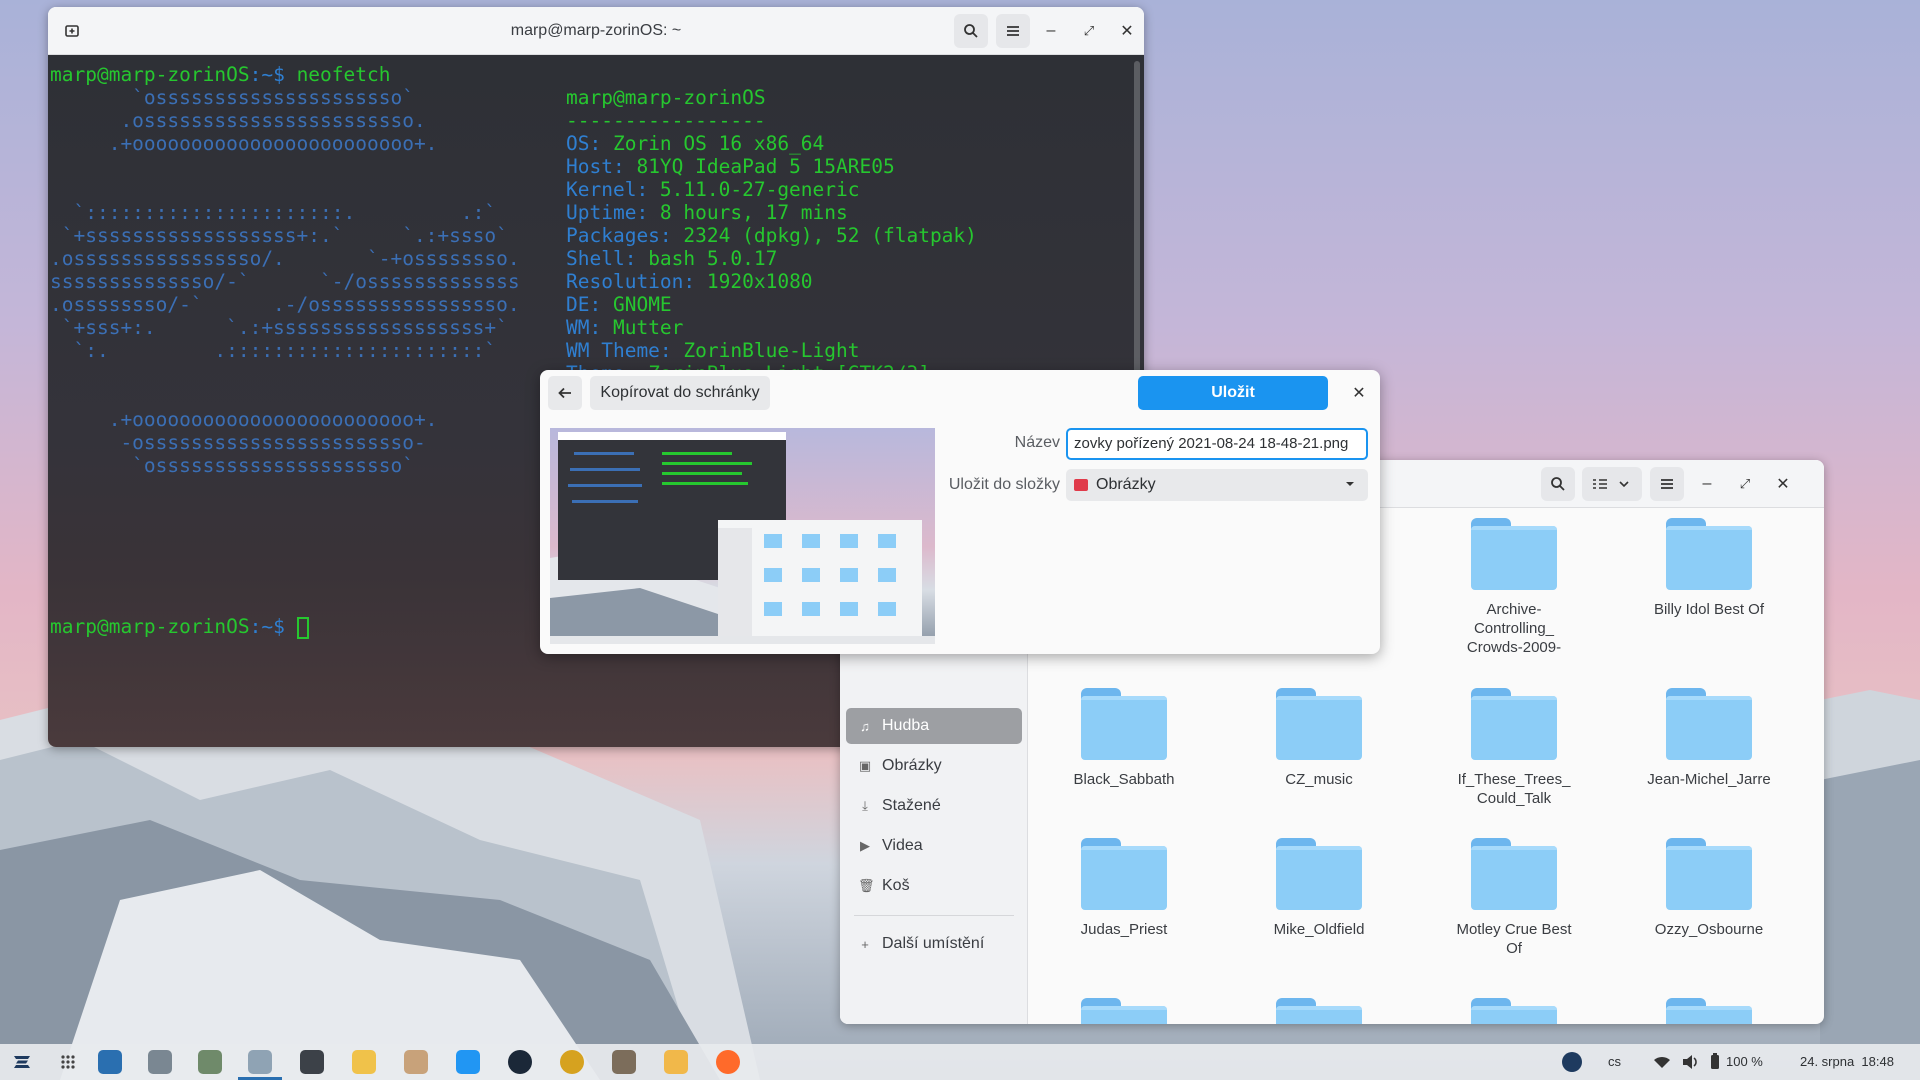 Image resolution: width=1920 pixels, height=1080 pixels. I want to click on folder-item: Ozzy_Osbourne, so click(1709, 888).